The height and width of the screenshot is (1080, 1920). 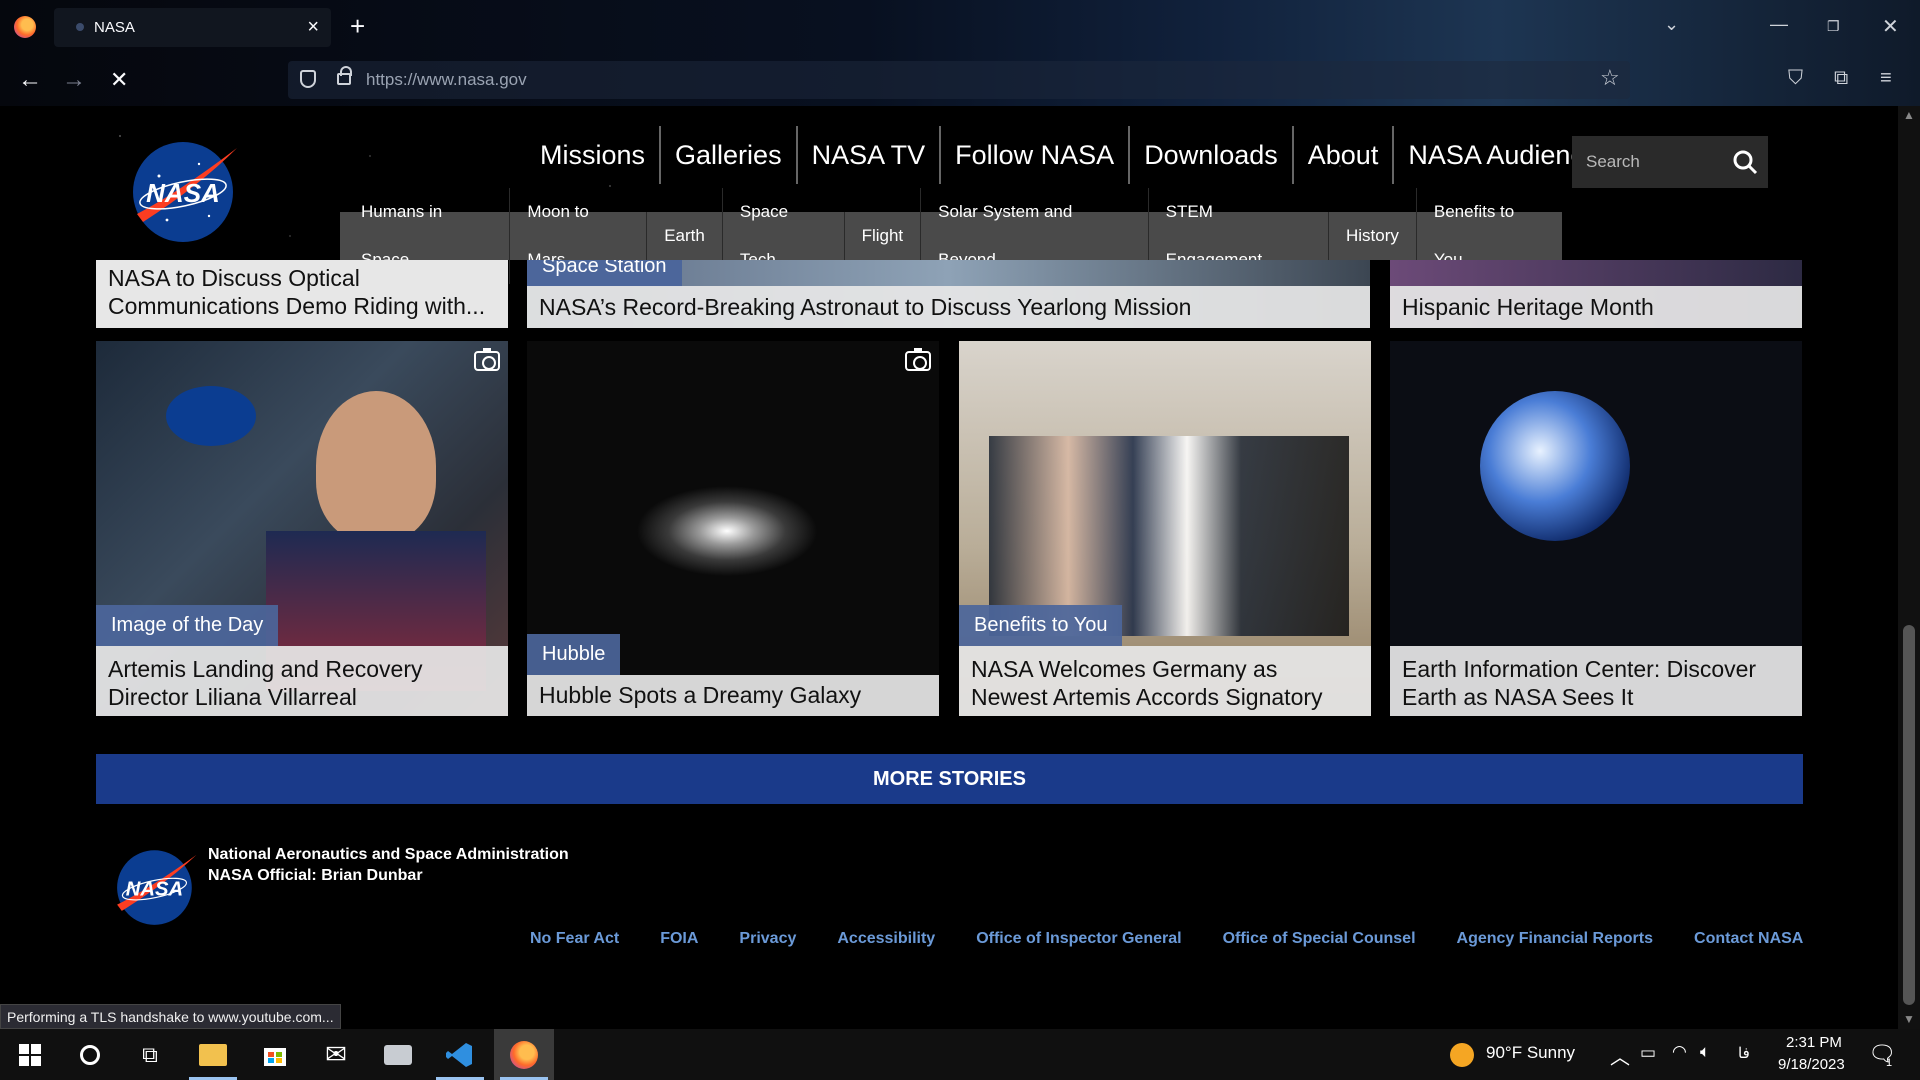 I want to click on story-tag: Hubble, so click(x=574, y=654).